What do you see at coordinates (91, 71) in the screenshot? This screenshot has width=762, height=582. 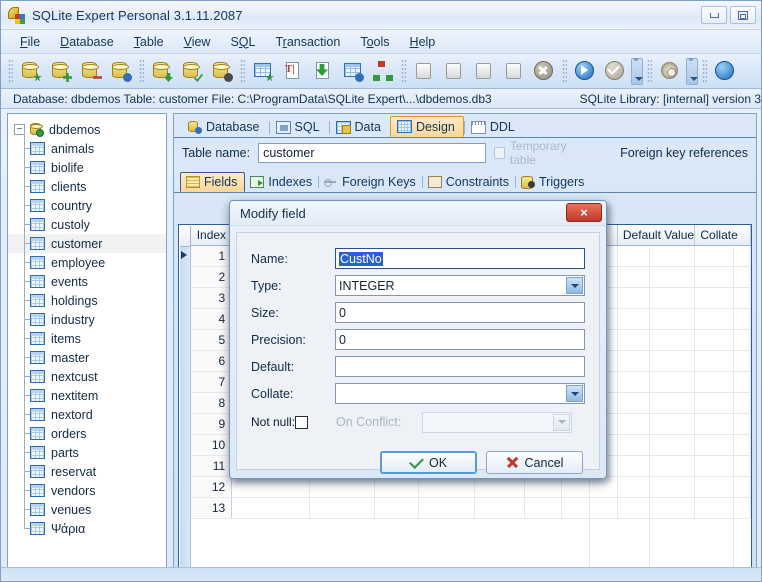 I see `remove-database-icon` at bounding box center [91, 71].